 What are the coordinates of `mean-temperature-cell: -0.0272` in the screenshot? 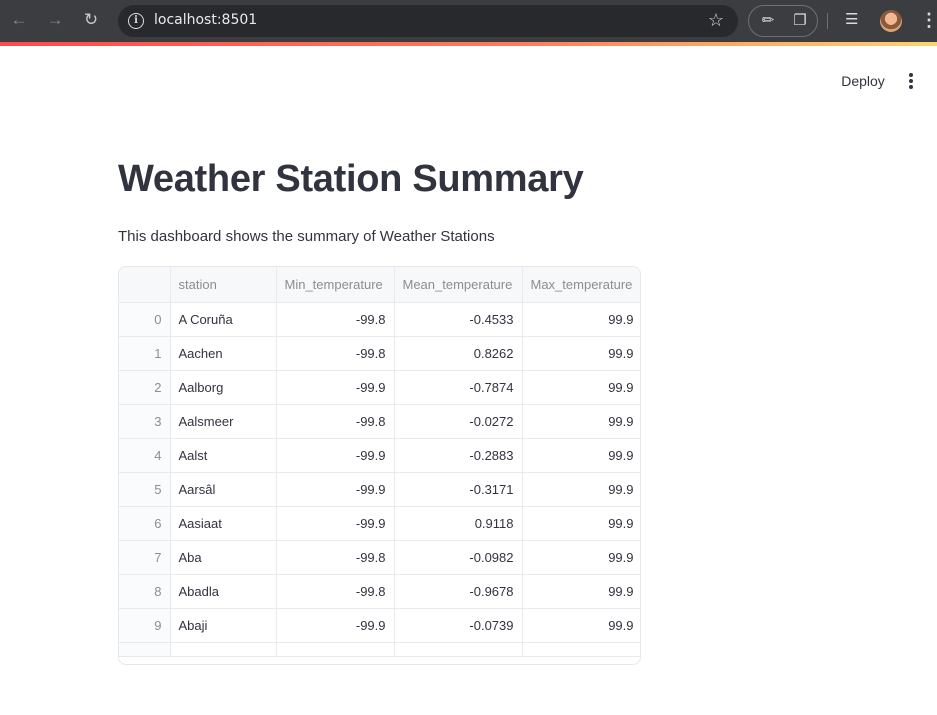 It's located at (458, 421).